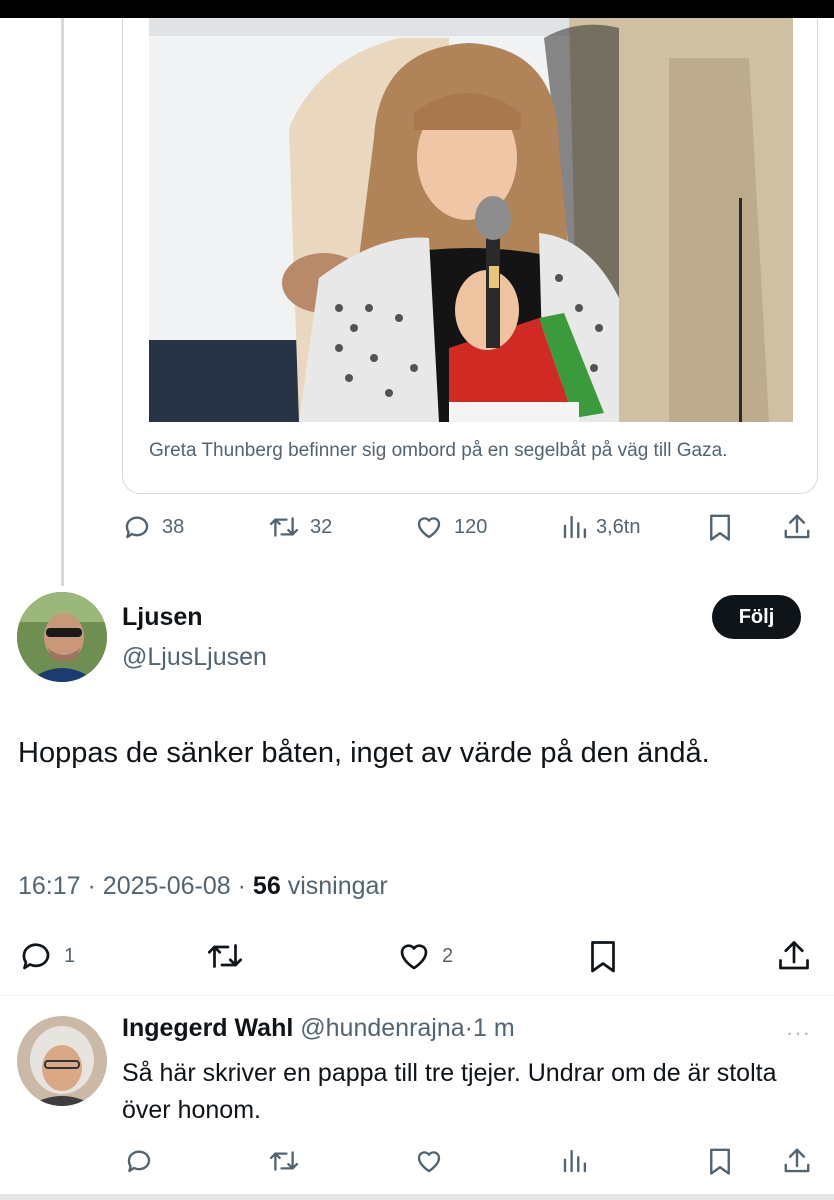  I want to click on quoted-like-count: 120, so click(471, 526).